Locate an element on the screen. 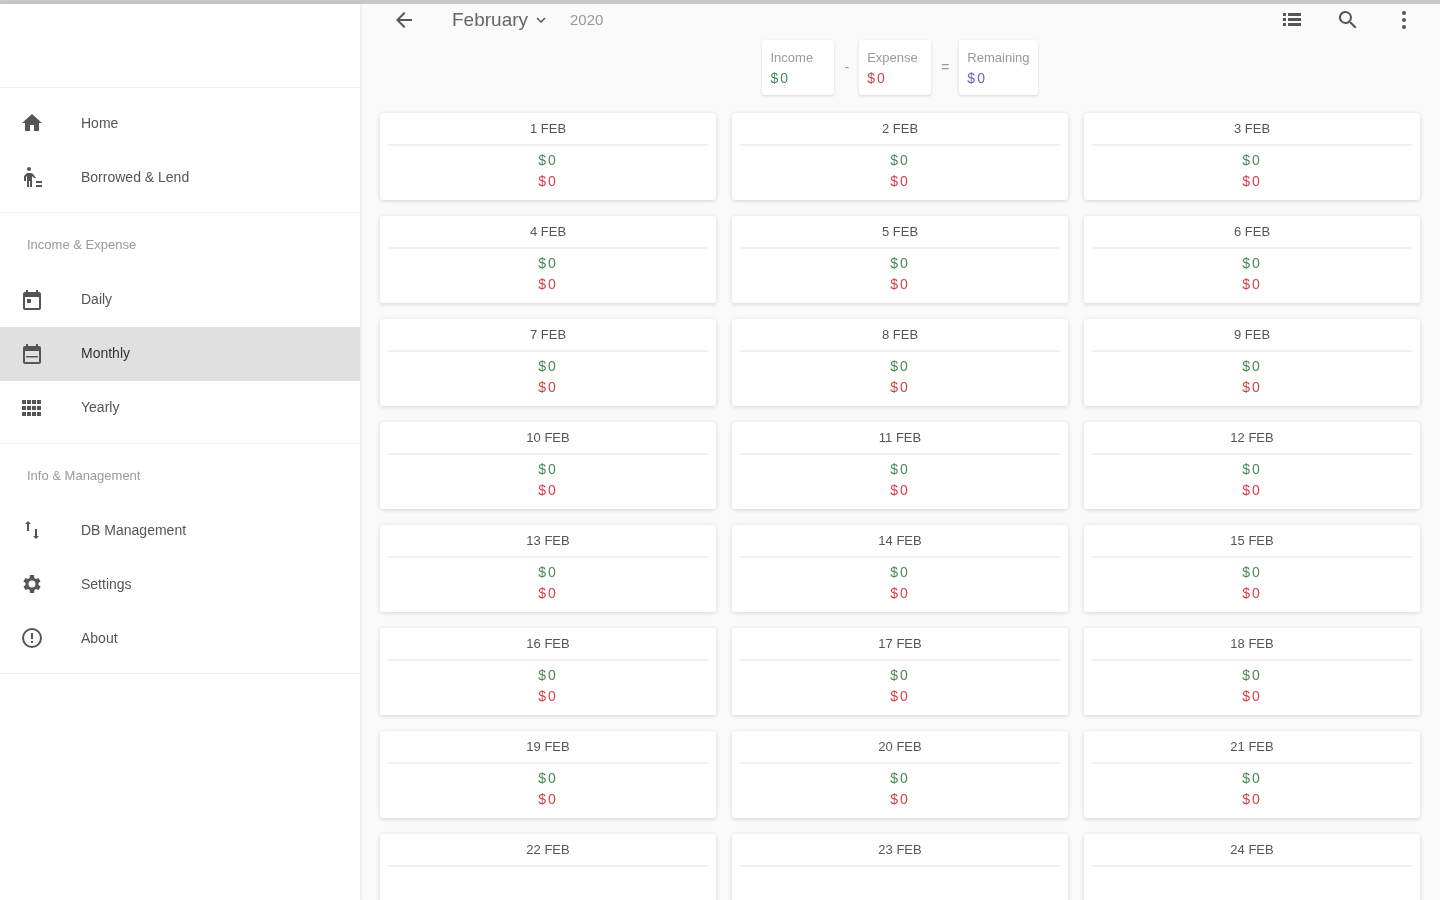  day-card: 12 FEB $0 $0 is located at coordinates (1252, 465).